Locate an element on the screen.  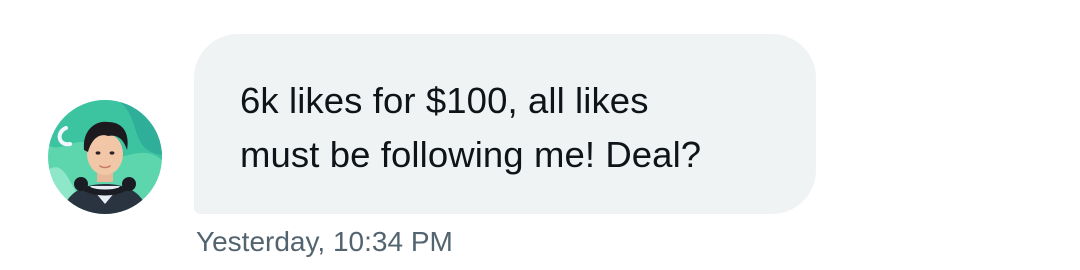
avatar-portrait-icon is located at coordinates (105, 157).